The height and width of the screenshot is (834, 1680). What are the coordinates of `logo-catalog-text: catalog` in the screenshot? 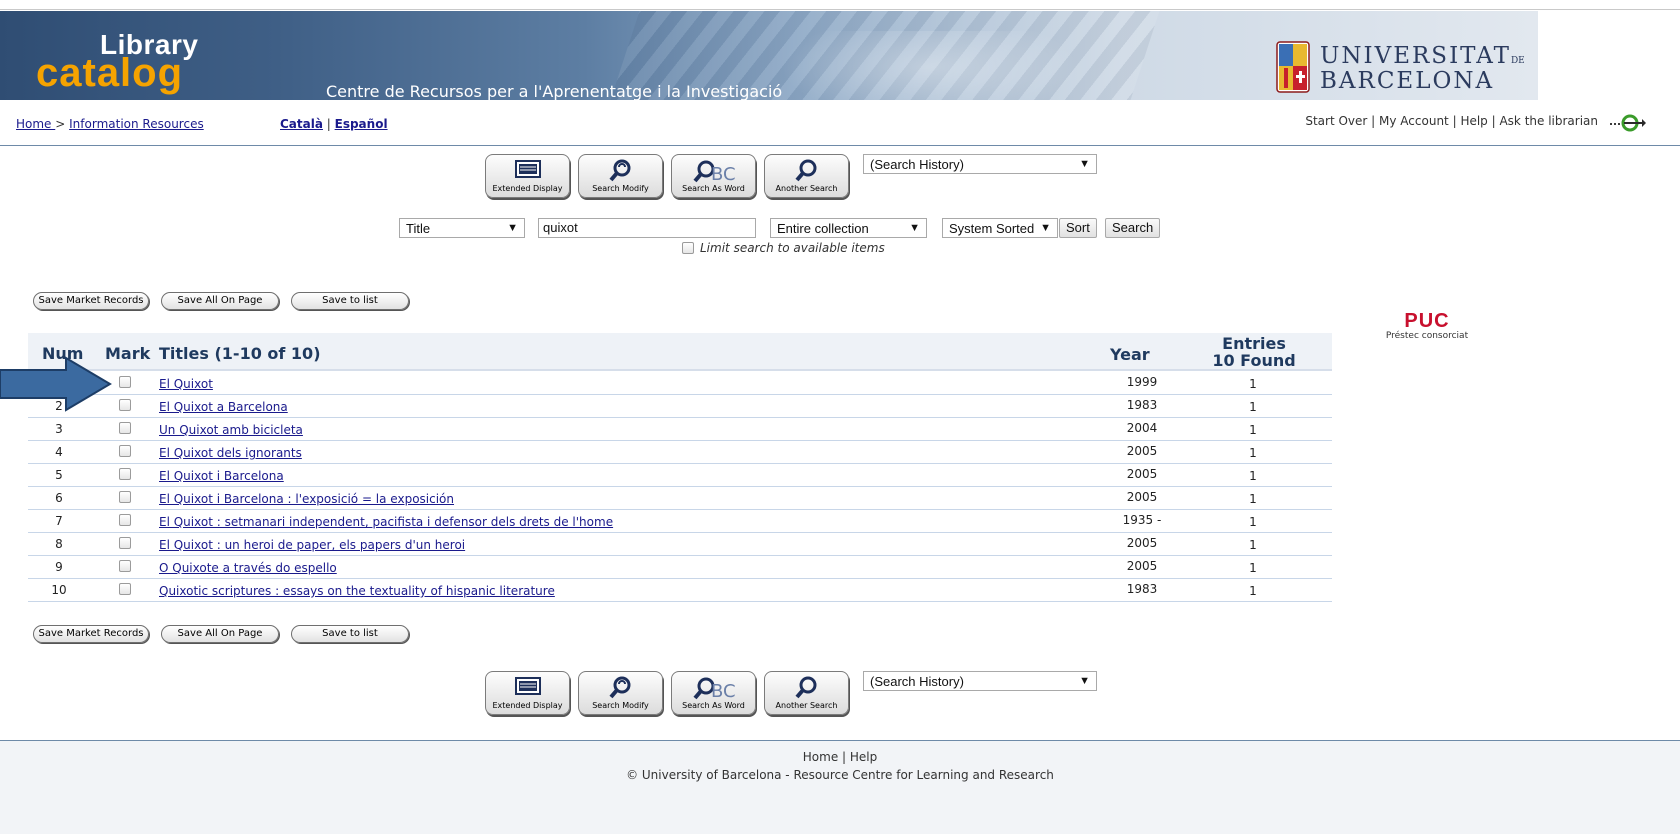 It's located at (109, 73).